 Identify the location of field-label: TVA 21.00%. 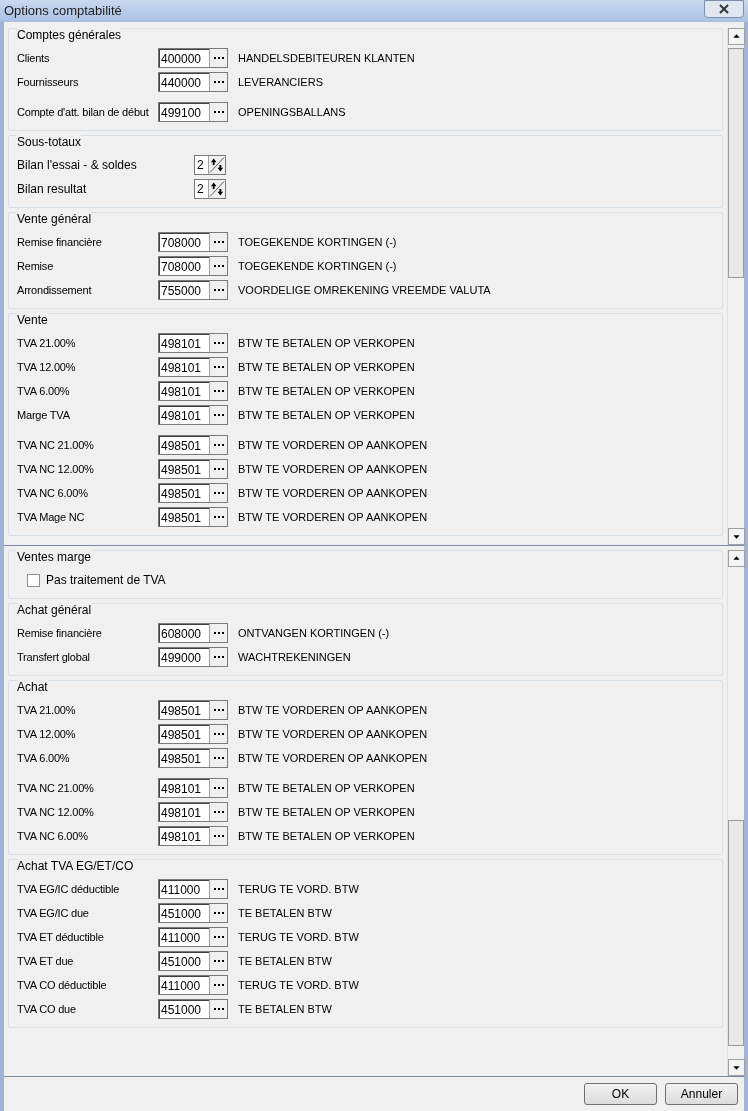
(47, 343).